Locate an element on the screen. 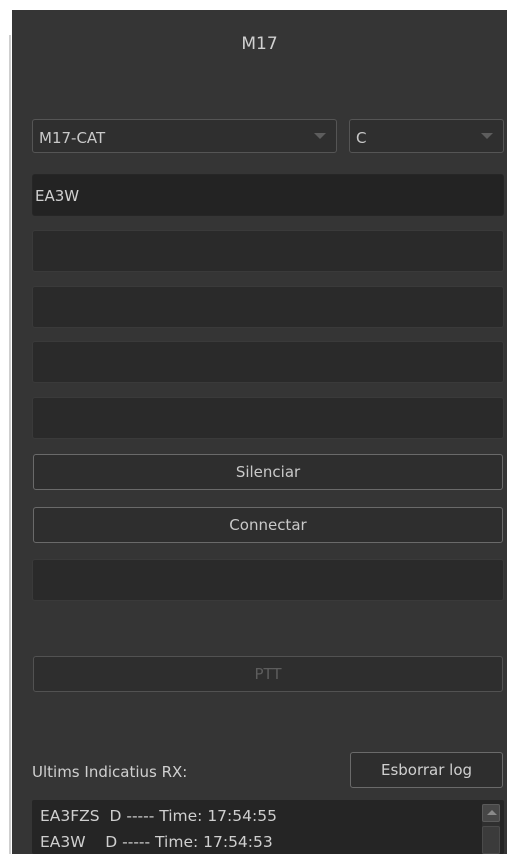 This screenshot has height=854, width=507. vertical-scrollbar is located at coordinates (491, 829).